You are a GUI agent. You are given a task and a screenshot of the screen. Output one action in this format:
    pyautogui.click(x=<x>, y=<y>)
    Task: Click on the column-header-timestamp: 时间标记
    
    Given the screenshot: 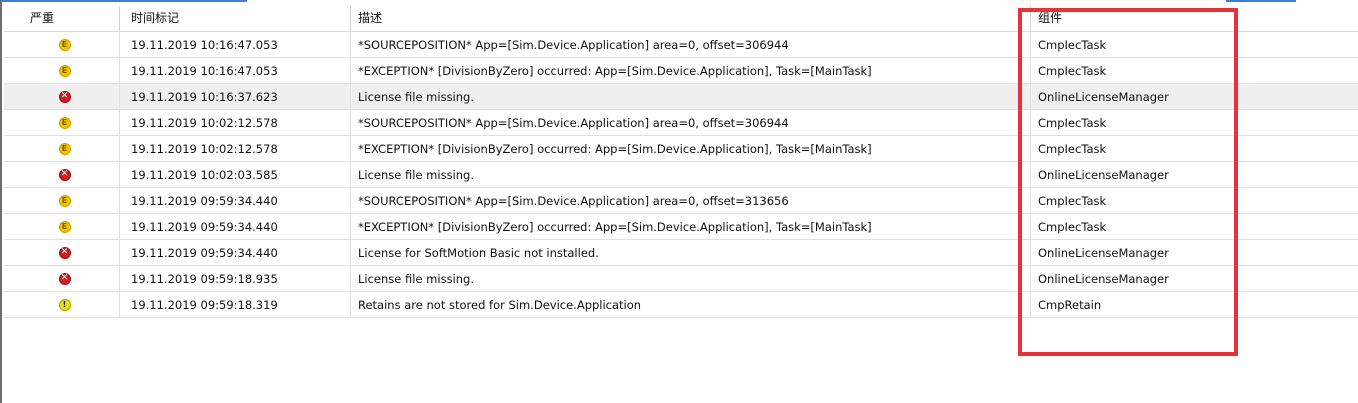 What is the action you would take?
    pyautogui.click(x=234, y=18)
    